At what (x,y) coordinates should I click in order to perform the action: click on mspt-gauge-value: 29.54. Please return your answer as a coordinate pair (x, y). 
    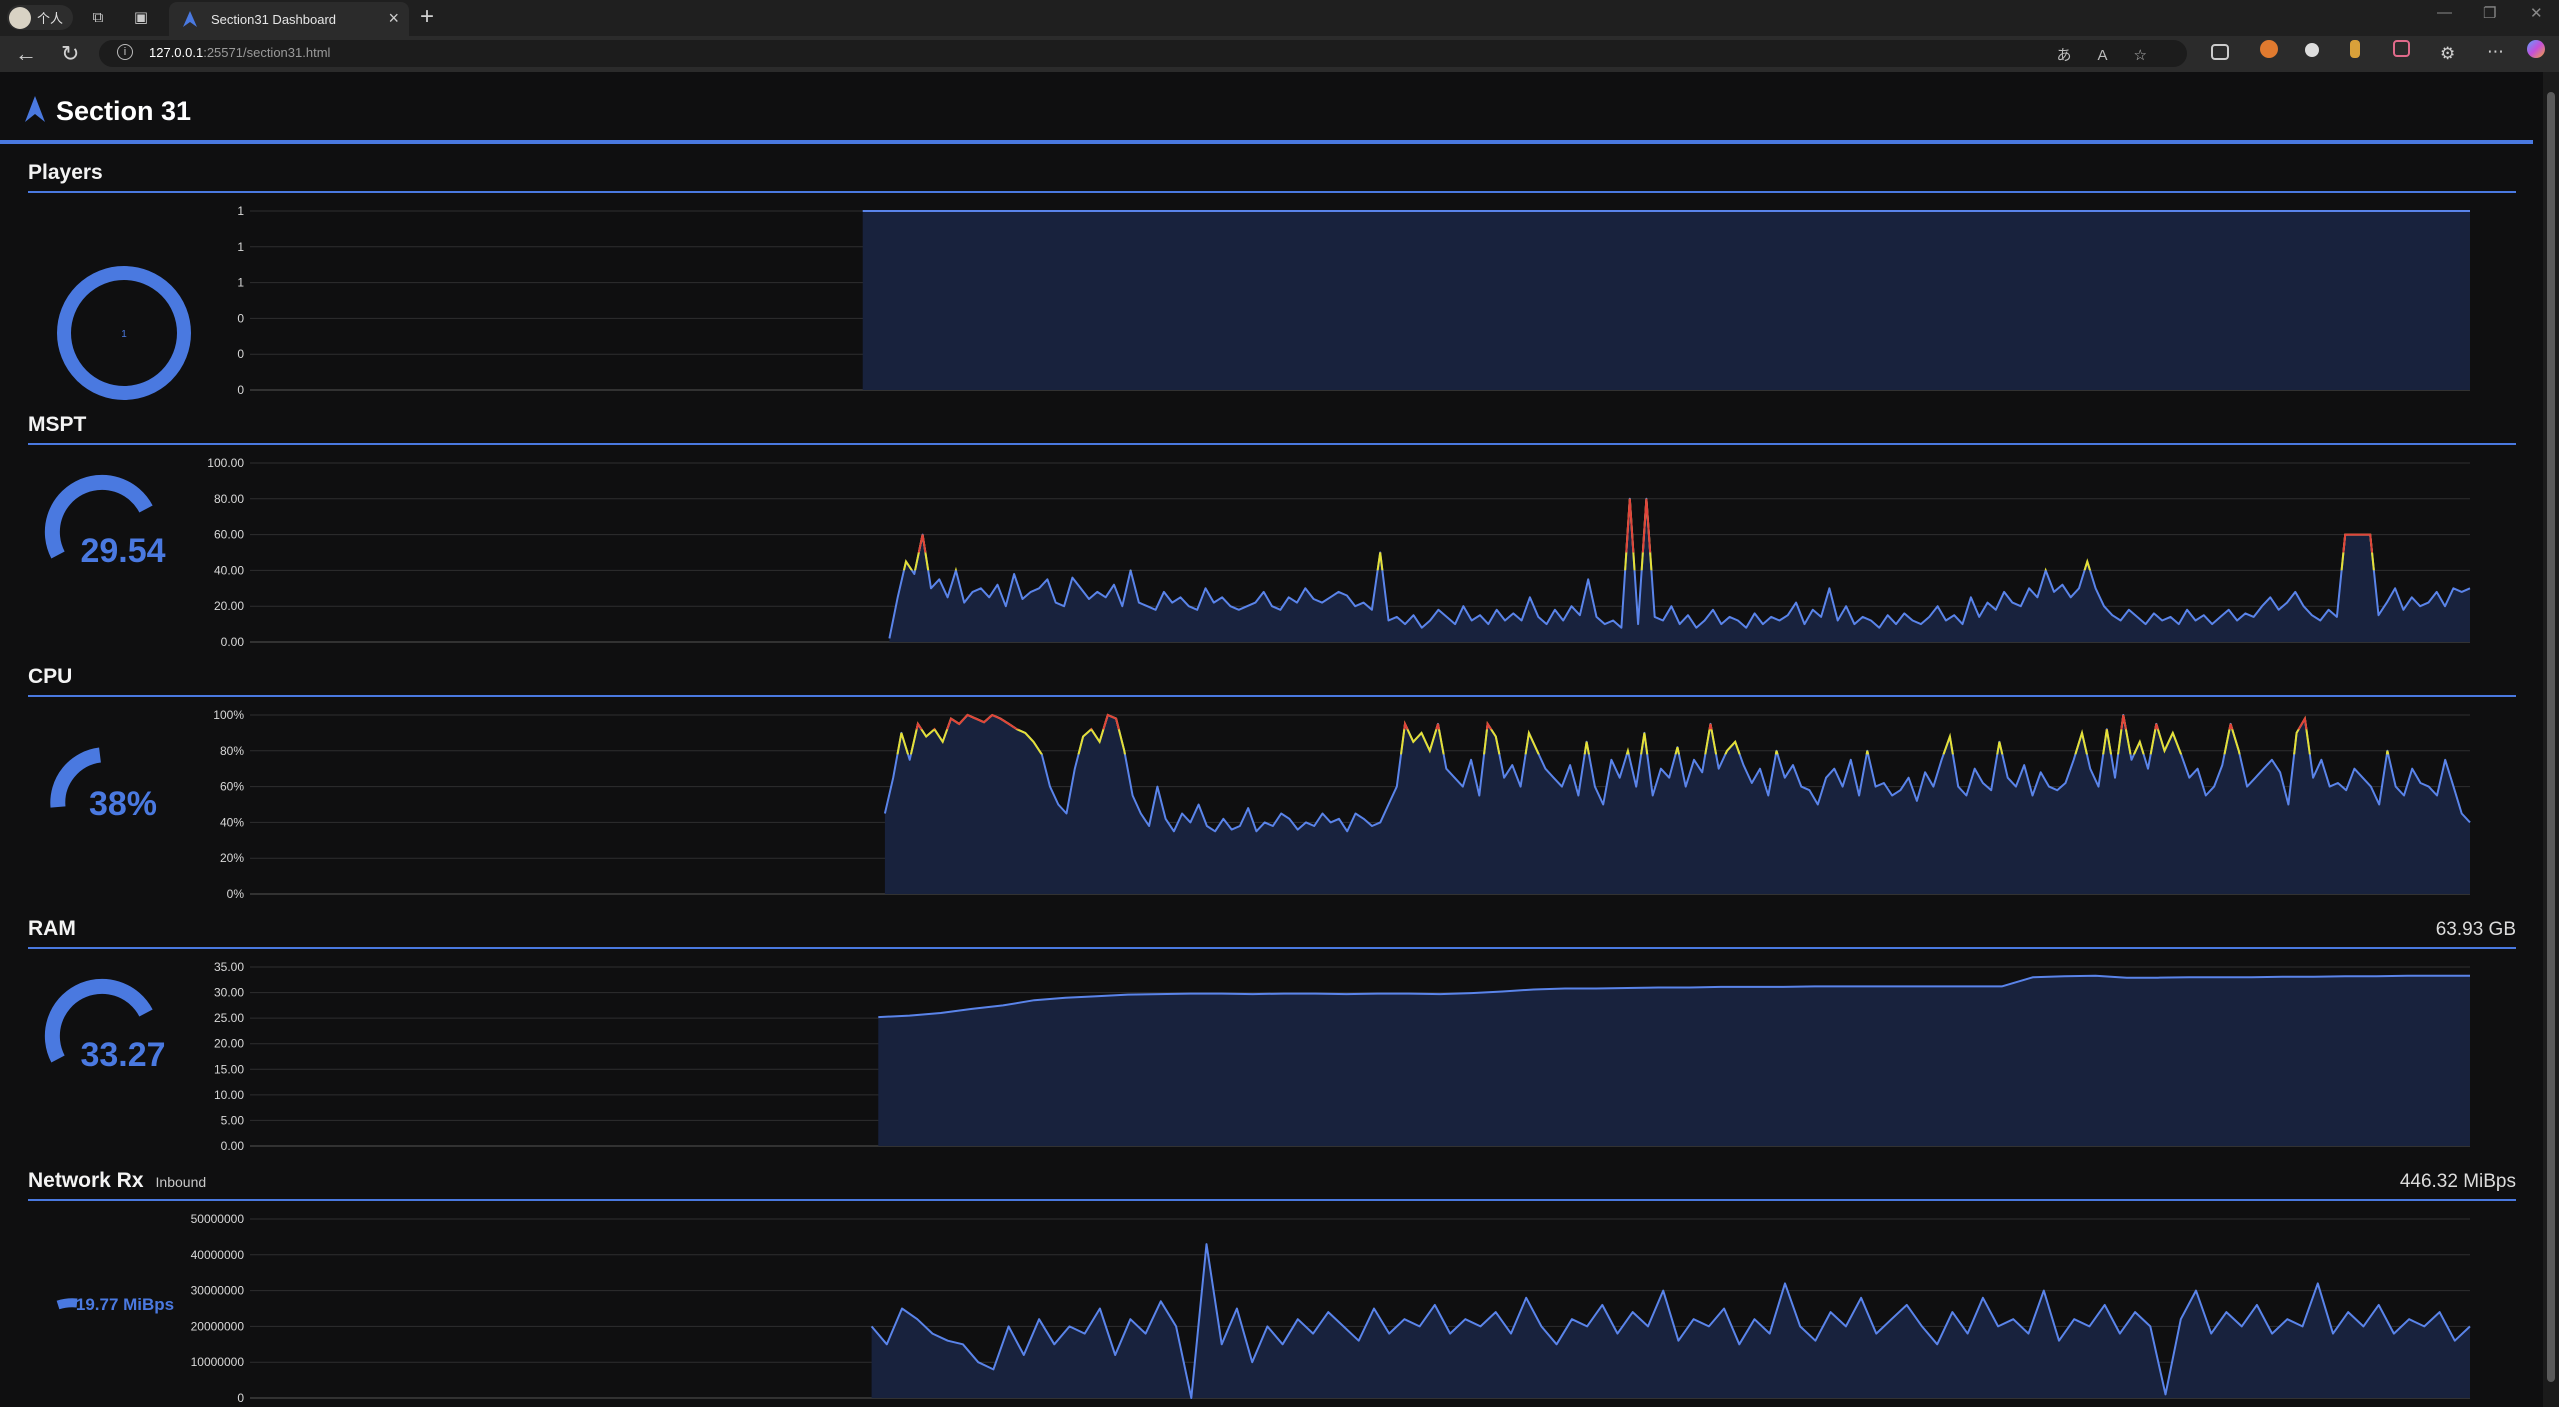
    Looking at the image, I should click on (122, 551).